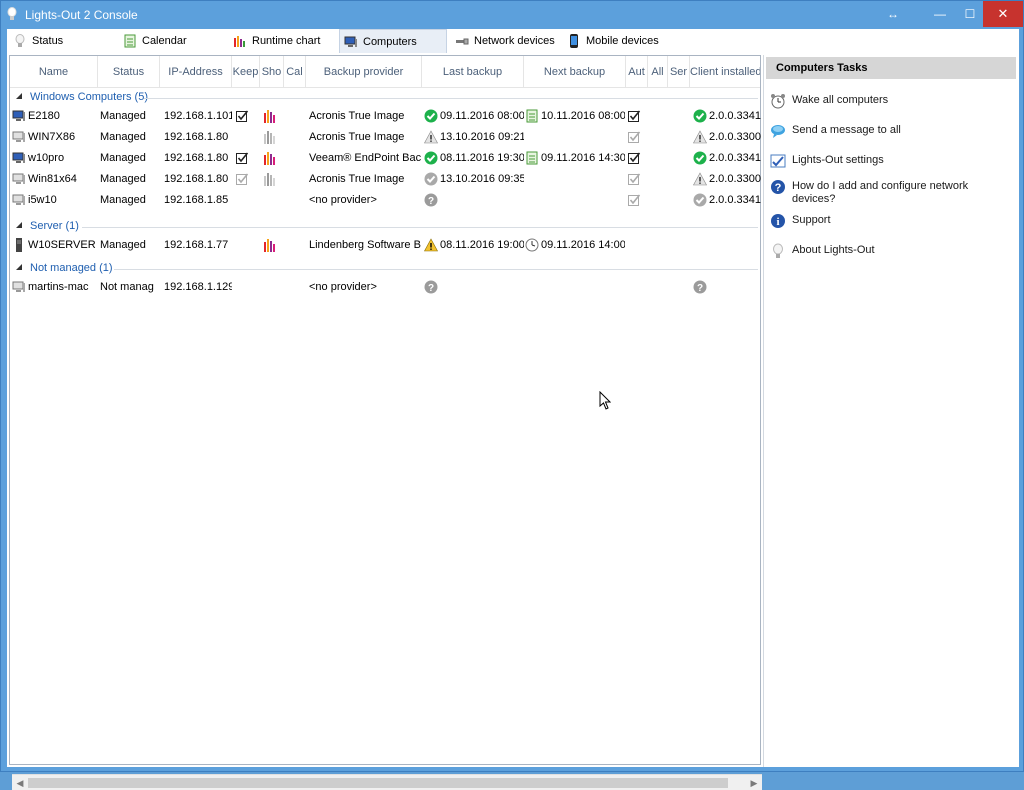 The image size is (1024, 790). Describe the element at coordinates (164, 41) in the screenshot. I see `tab-label: Calendar` at that location.